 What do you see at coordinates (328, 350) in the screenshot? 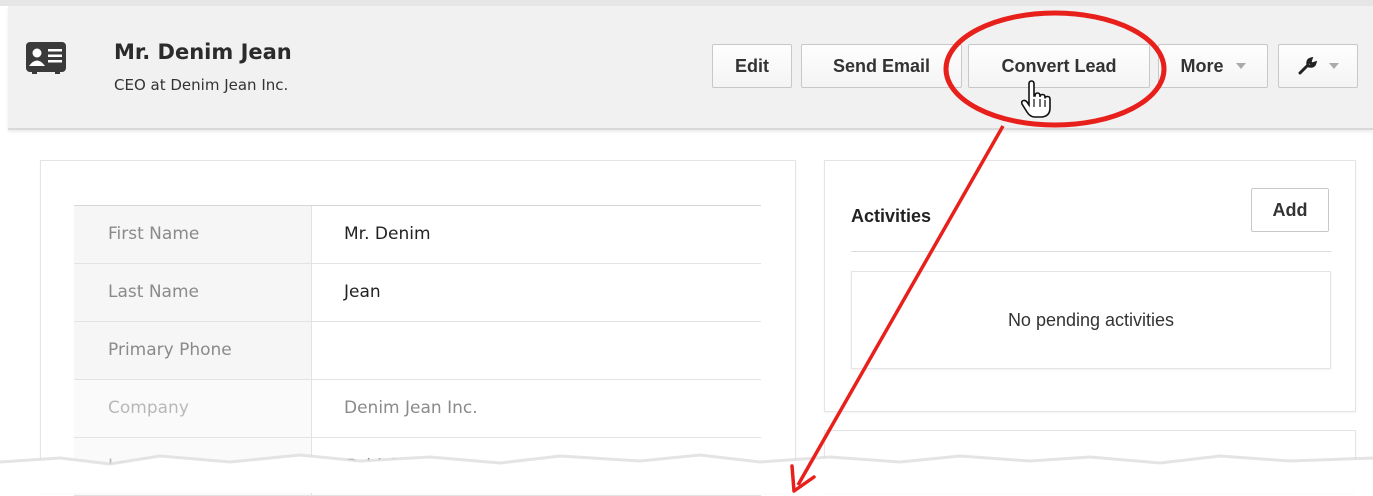
I see `field-value` at bounding box center [328, 350].